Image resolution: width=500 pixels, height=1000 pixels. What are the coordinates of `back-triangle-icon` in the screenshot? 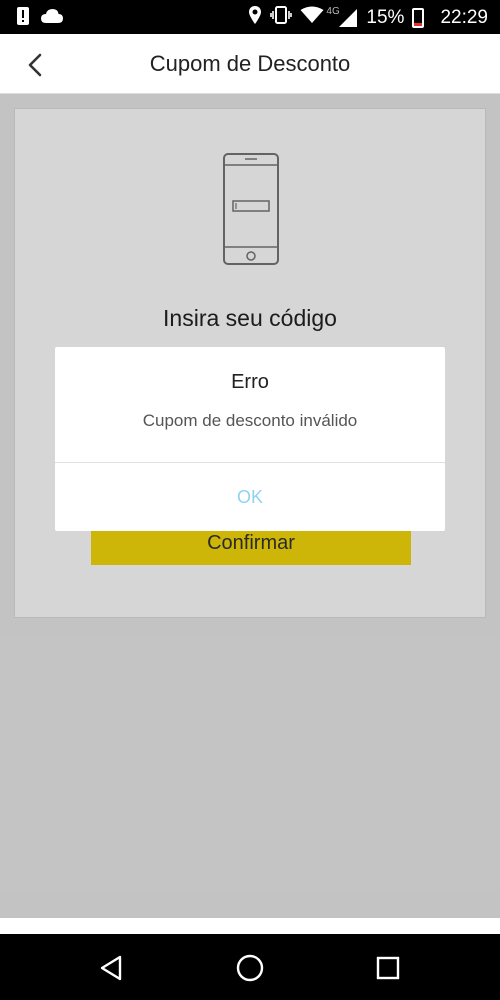 It's located at (111, 968).